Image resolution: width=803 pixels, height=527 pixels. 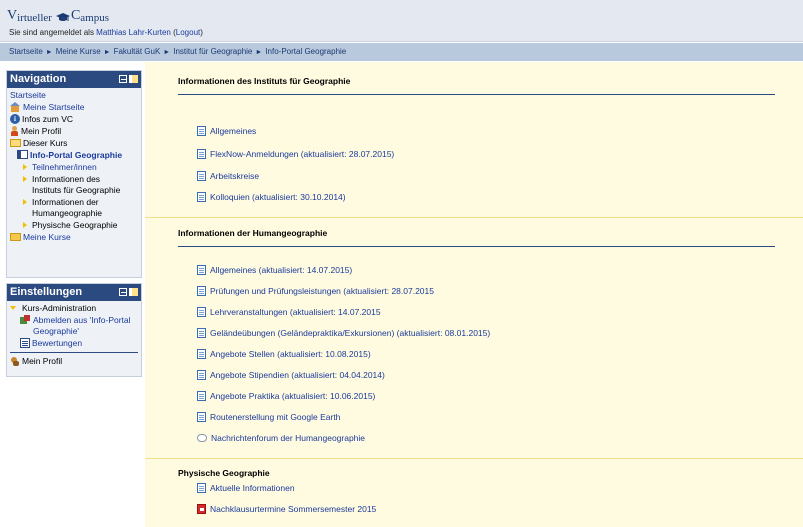 I want to click on forum-link: Nachrichtenforum der Humangeographie, so click(x=281, y=438).